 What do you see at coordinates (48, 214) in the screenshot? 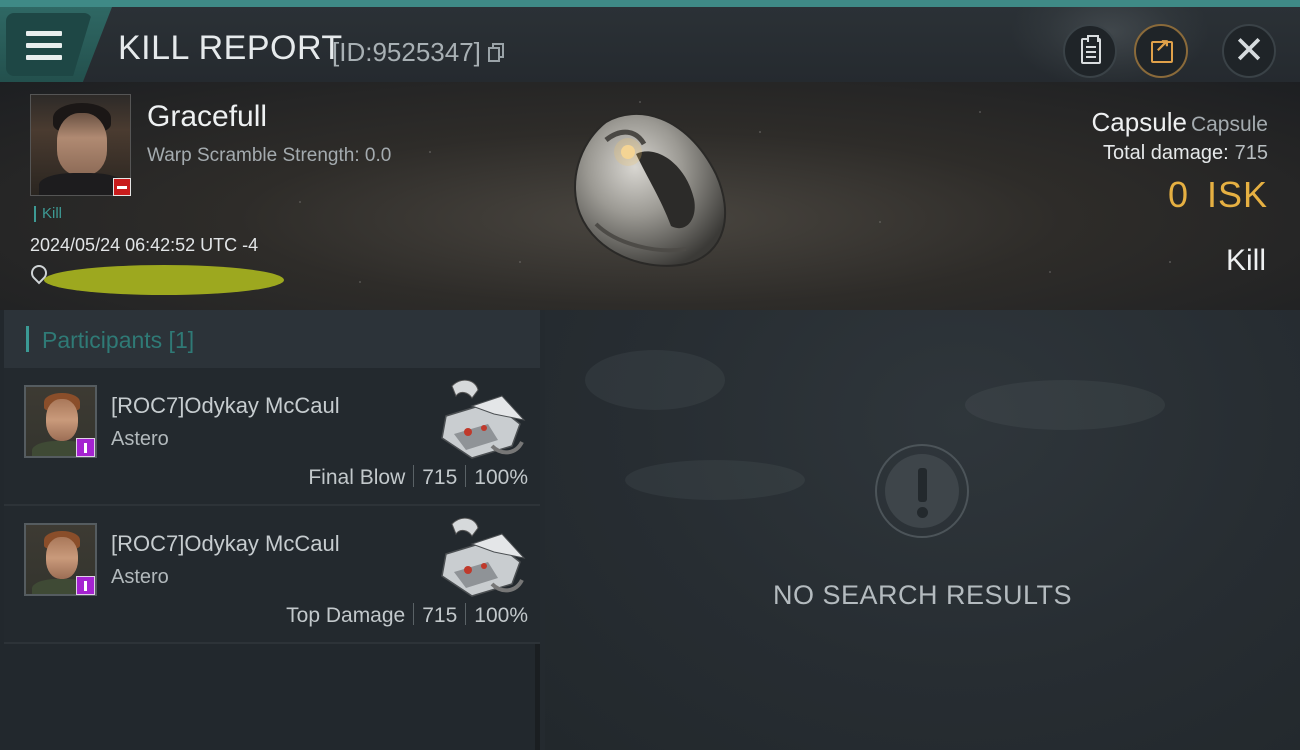
I see `kill-type-tag: Kill` at bounding box center [48, 214].